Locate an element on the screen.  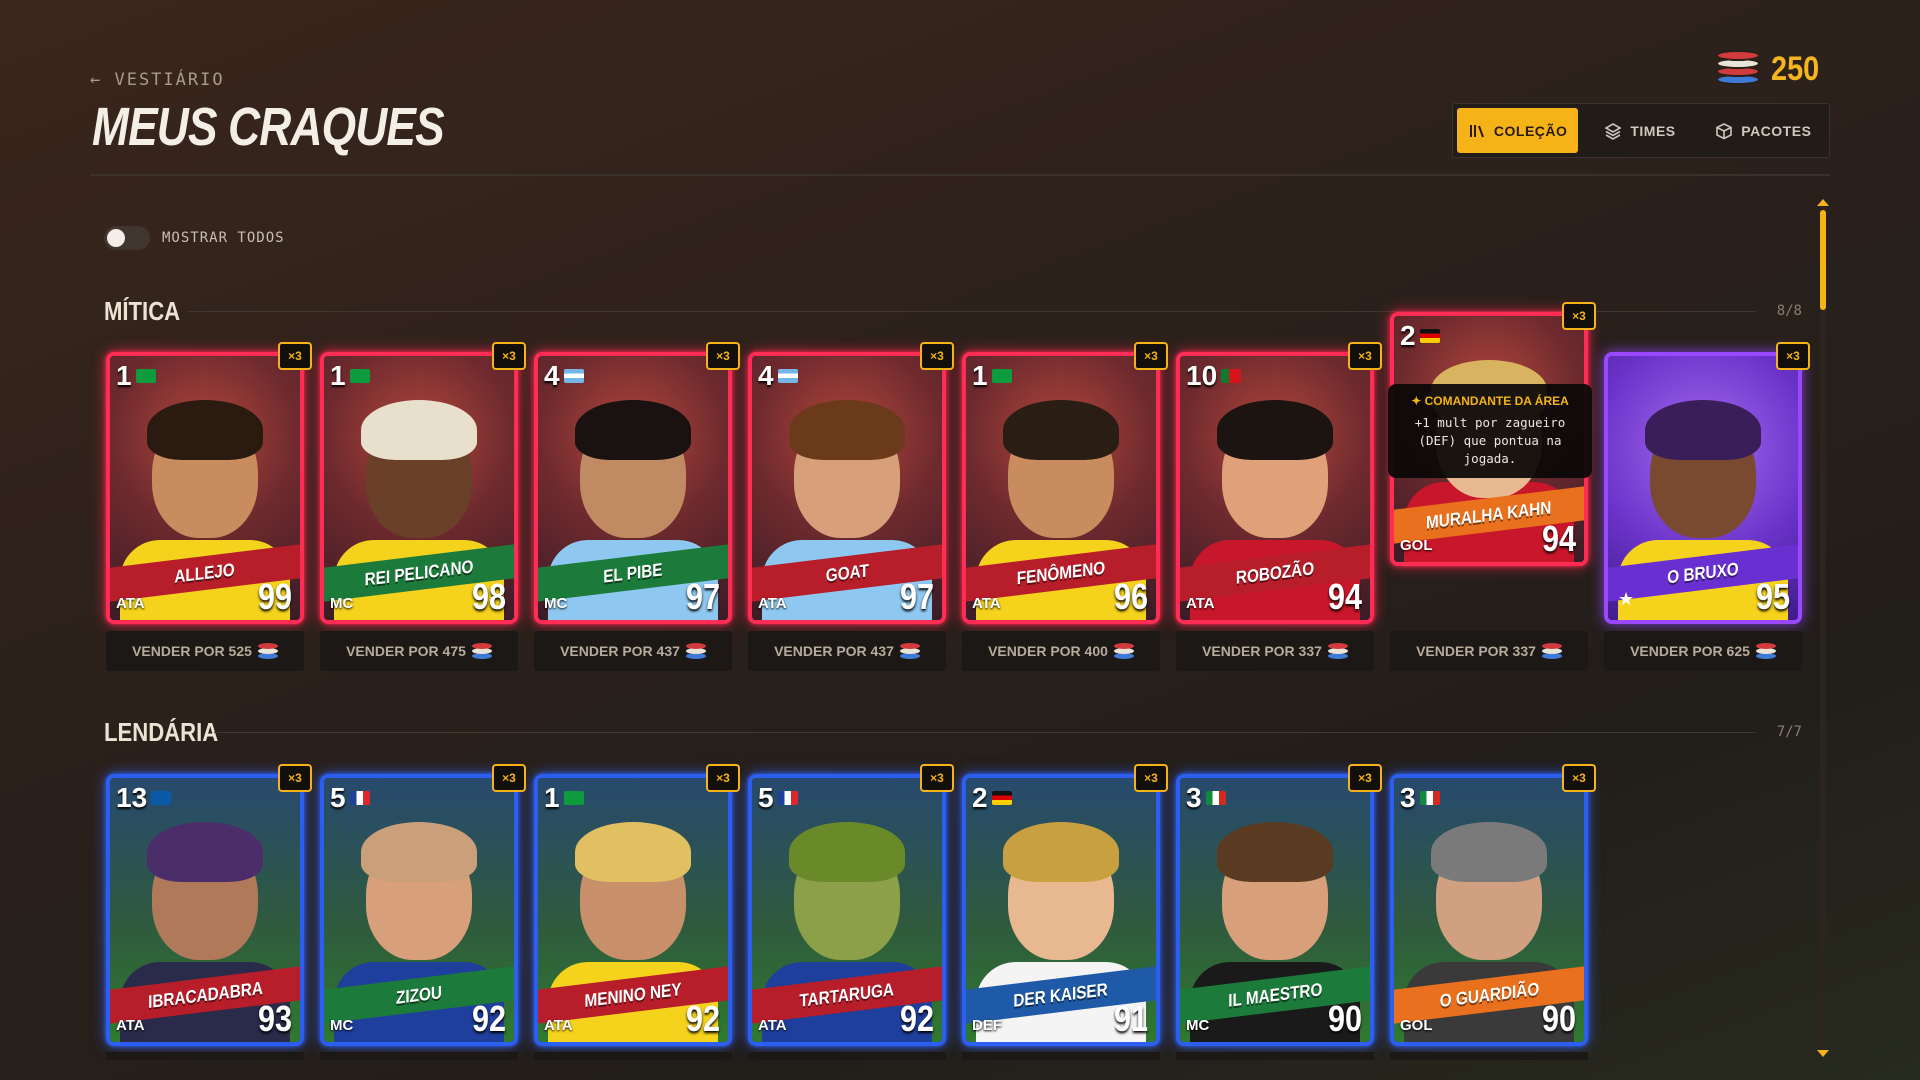
germany-flag is located at coordinates (1429, 336).